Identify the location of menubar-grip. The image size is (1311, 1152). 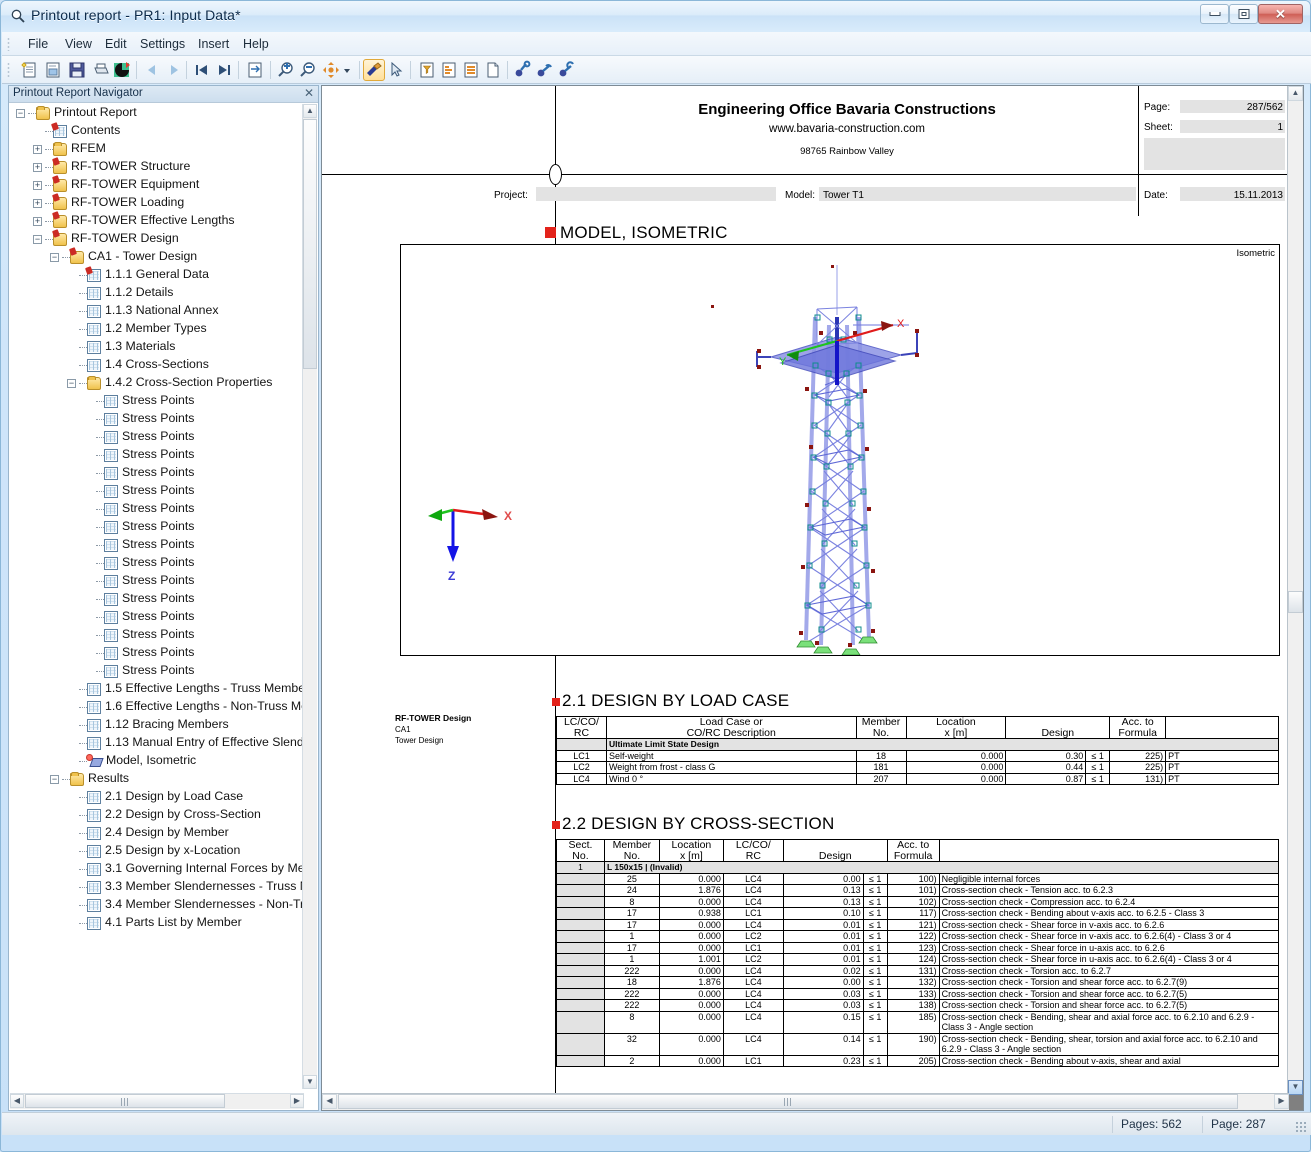
(8, 44).